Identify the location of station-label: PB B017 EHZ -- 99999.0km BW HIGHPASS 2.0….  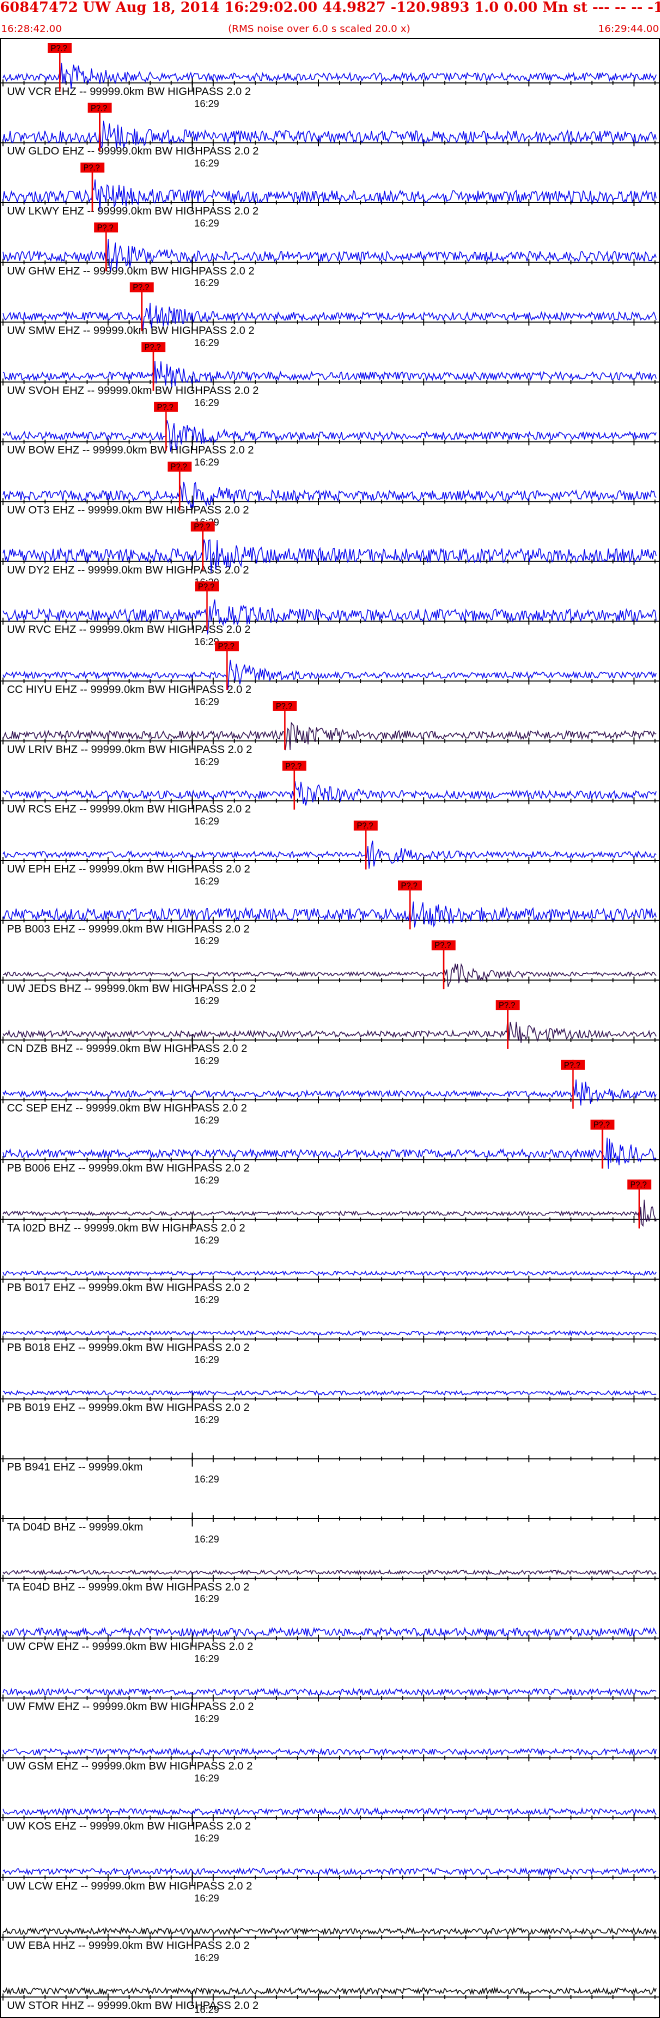
(128, 1288).